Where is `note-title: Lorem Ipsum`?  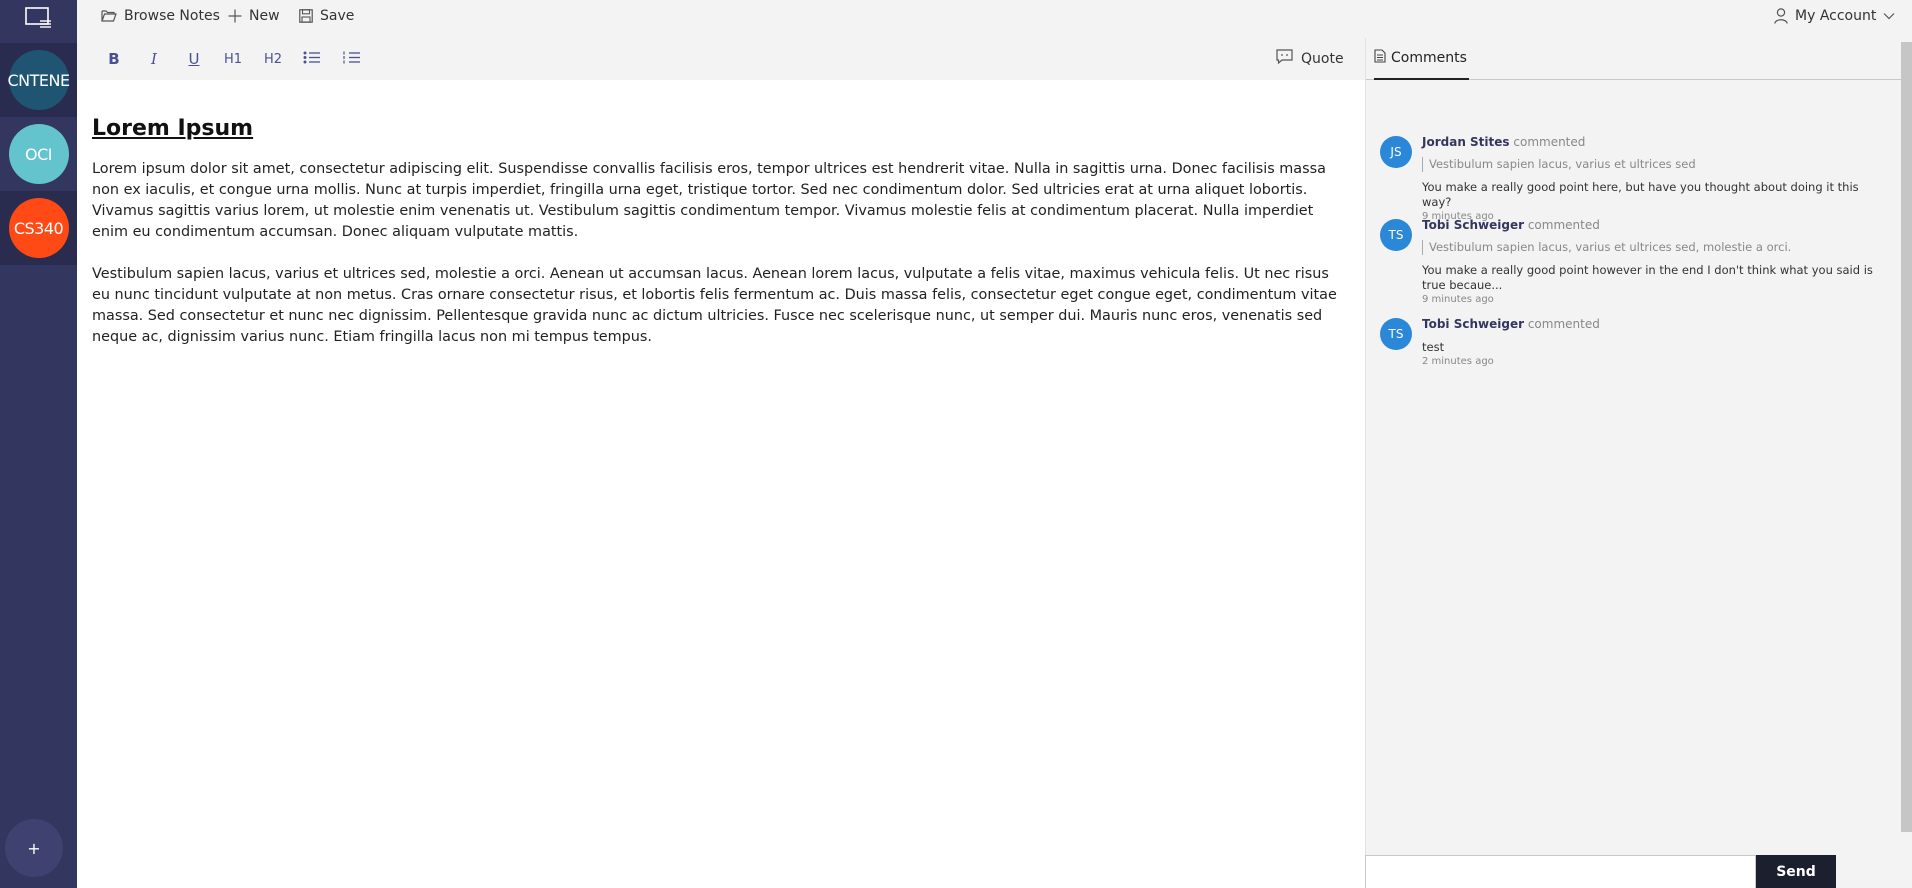 note-title: Lorem Ipsum is located at coordinates (720, 128).